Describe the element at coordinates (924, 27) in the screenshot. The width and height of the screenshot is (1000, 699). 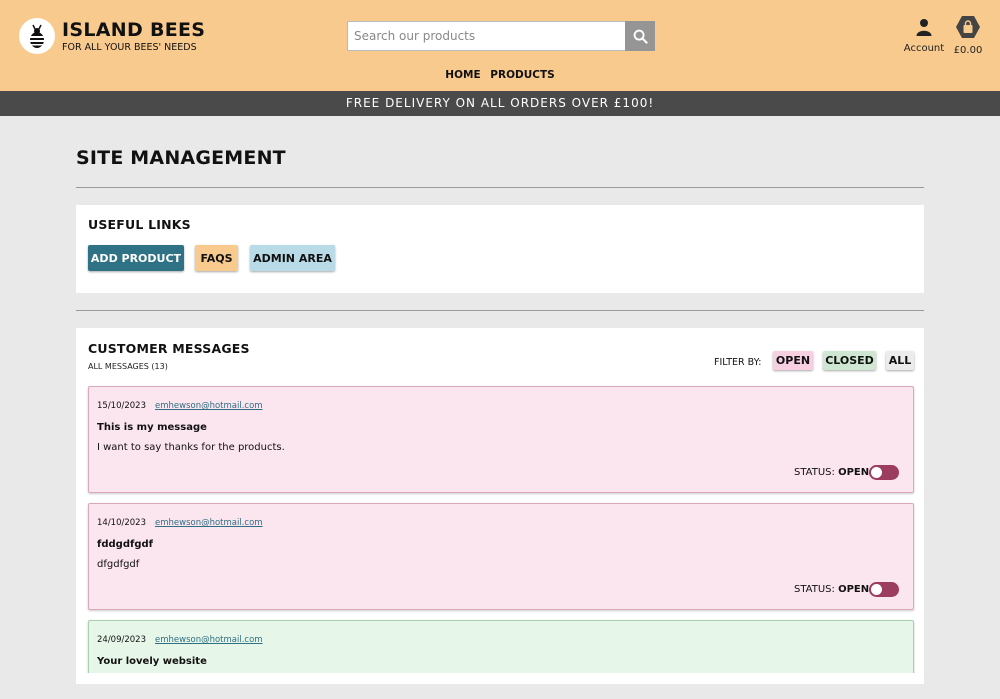
I see `user-icon` at that location.